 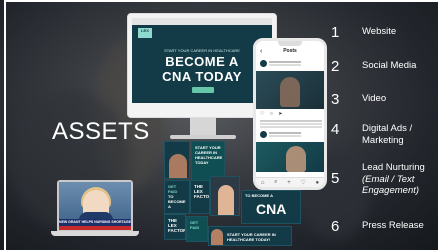 What do you see at coordinates (335, 226) in the screenshot?
I see `list-number: 6` at bounding box center [335, 226].